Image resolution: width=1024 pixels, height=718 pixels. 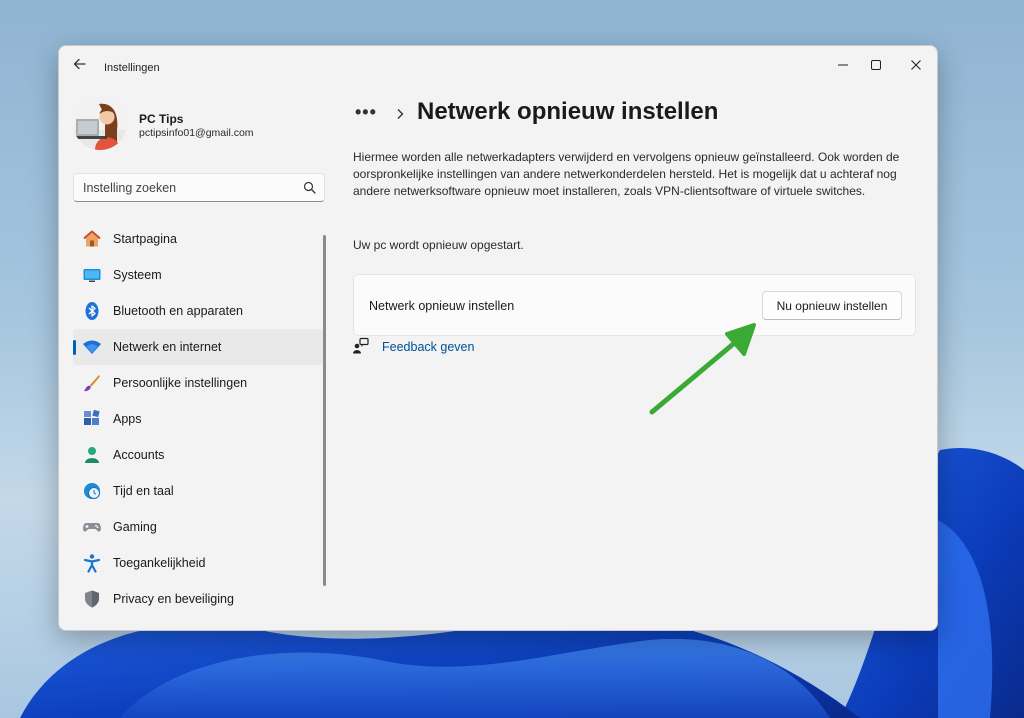 I want to click on sidebar-item-accounts: Accounts, so click(x=199, y=455).